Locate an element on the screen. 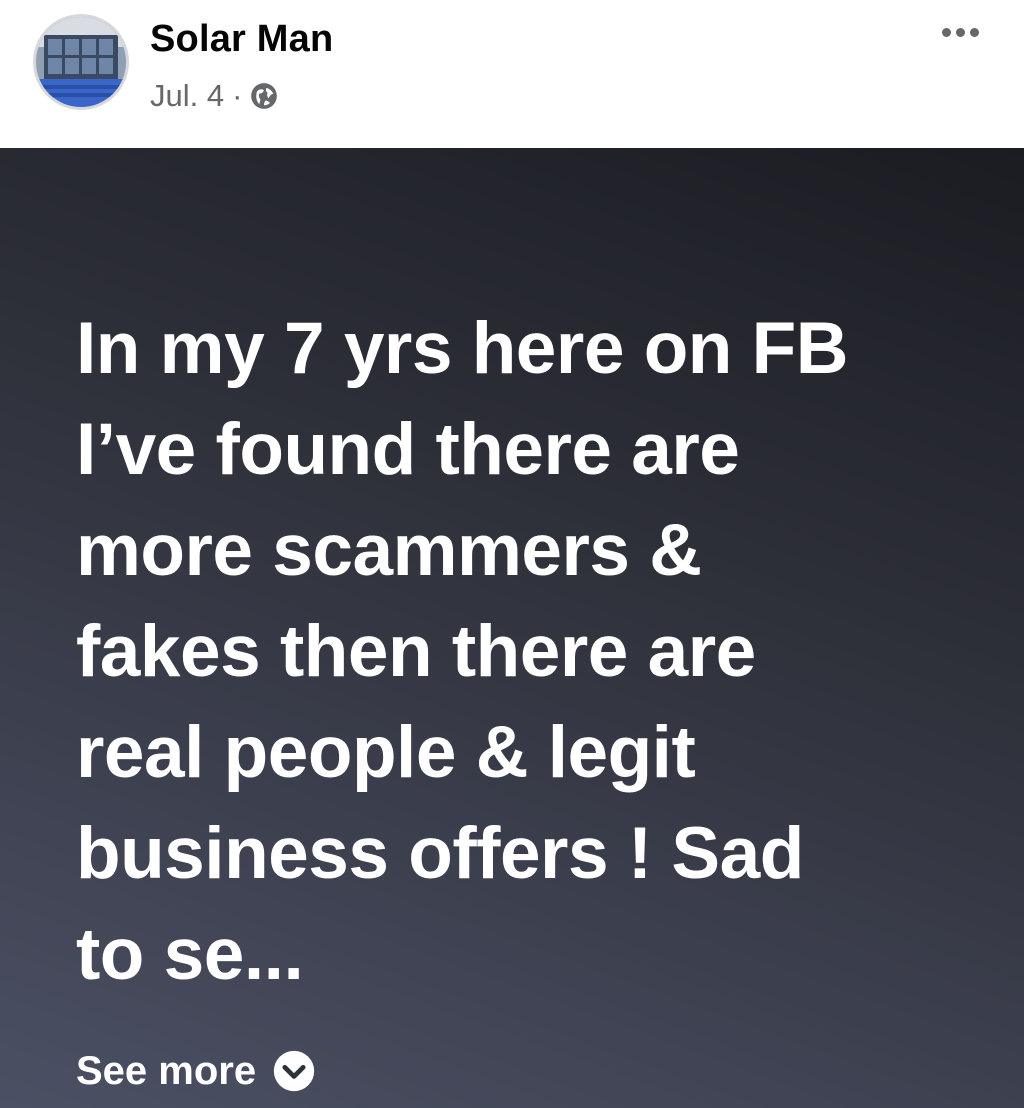  more-options-button is located at coordinates (960, 32).